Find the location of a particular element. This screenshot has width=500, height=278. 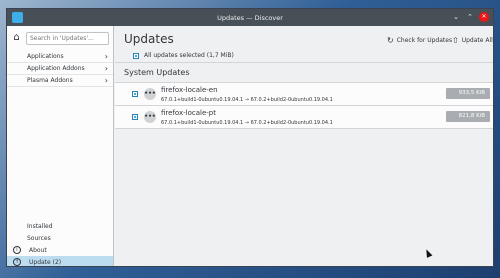

package-size-badge: 933,5 KiB is located at coordinates (468, 93).